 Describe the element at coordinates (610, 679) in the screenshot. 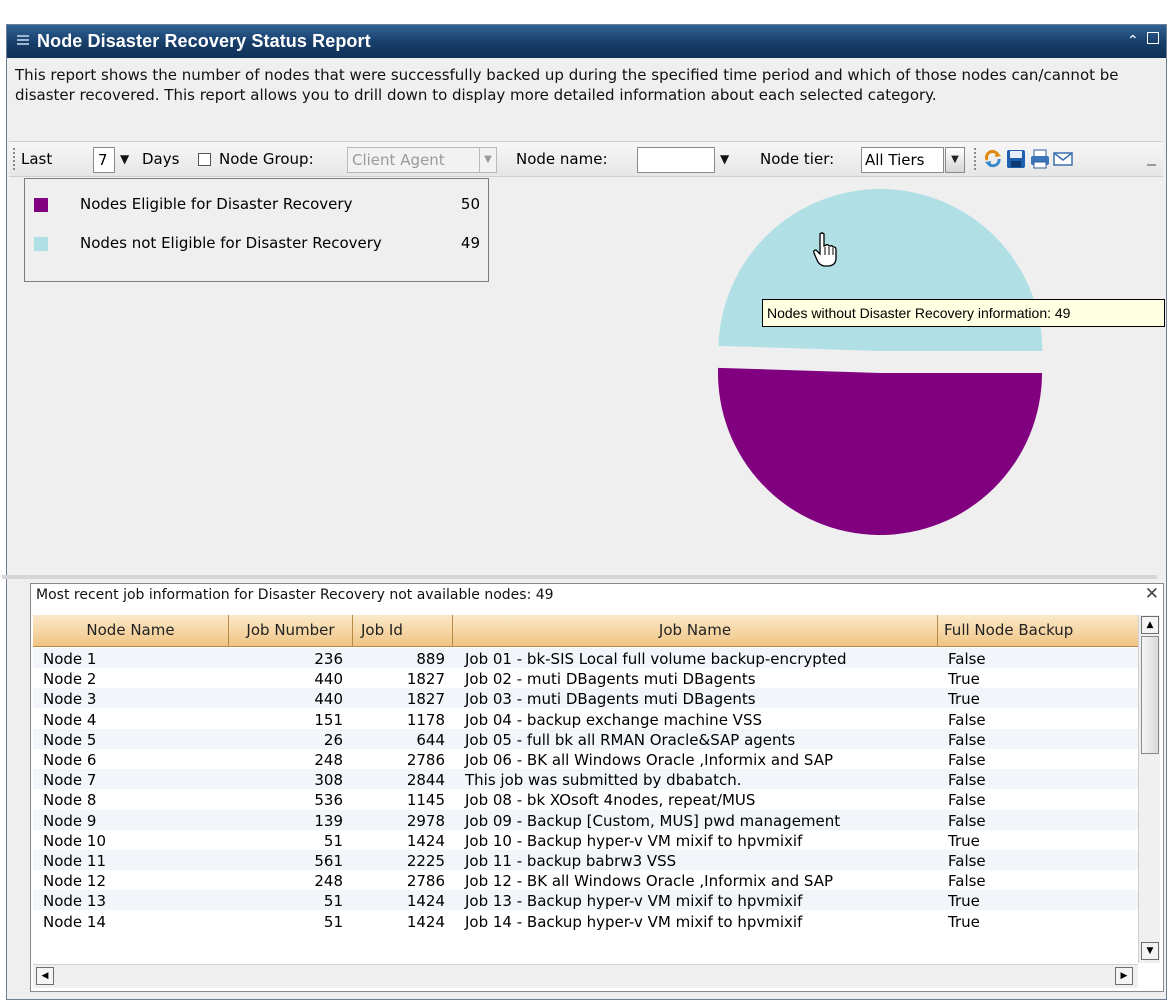

I see `table-cell: Job 02 - muti DBagents muti DBagents` at that location.